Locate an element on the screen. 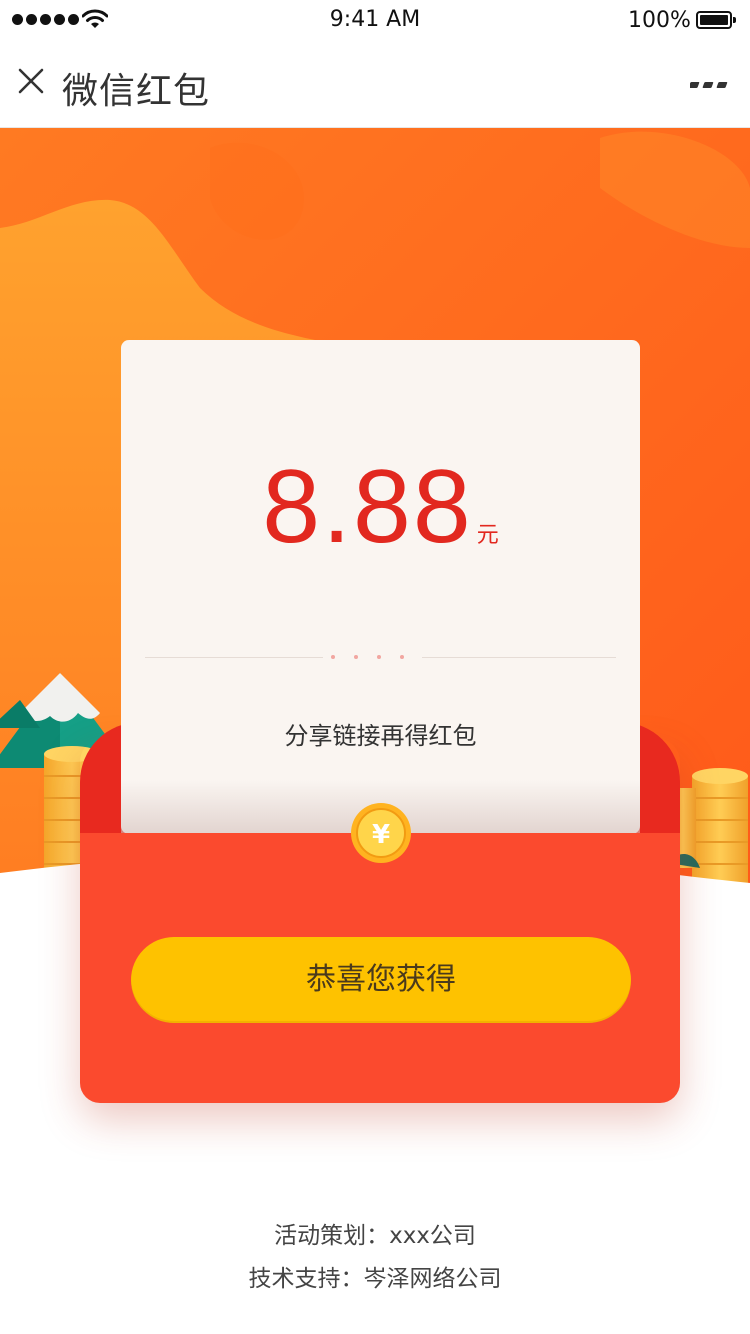  footer-planner: 活动策划：xxx公司 is located at coordinates (375, 1236).